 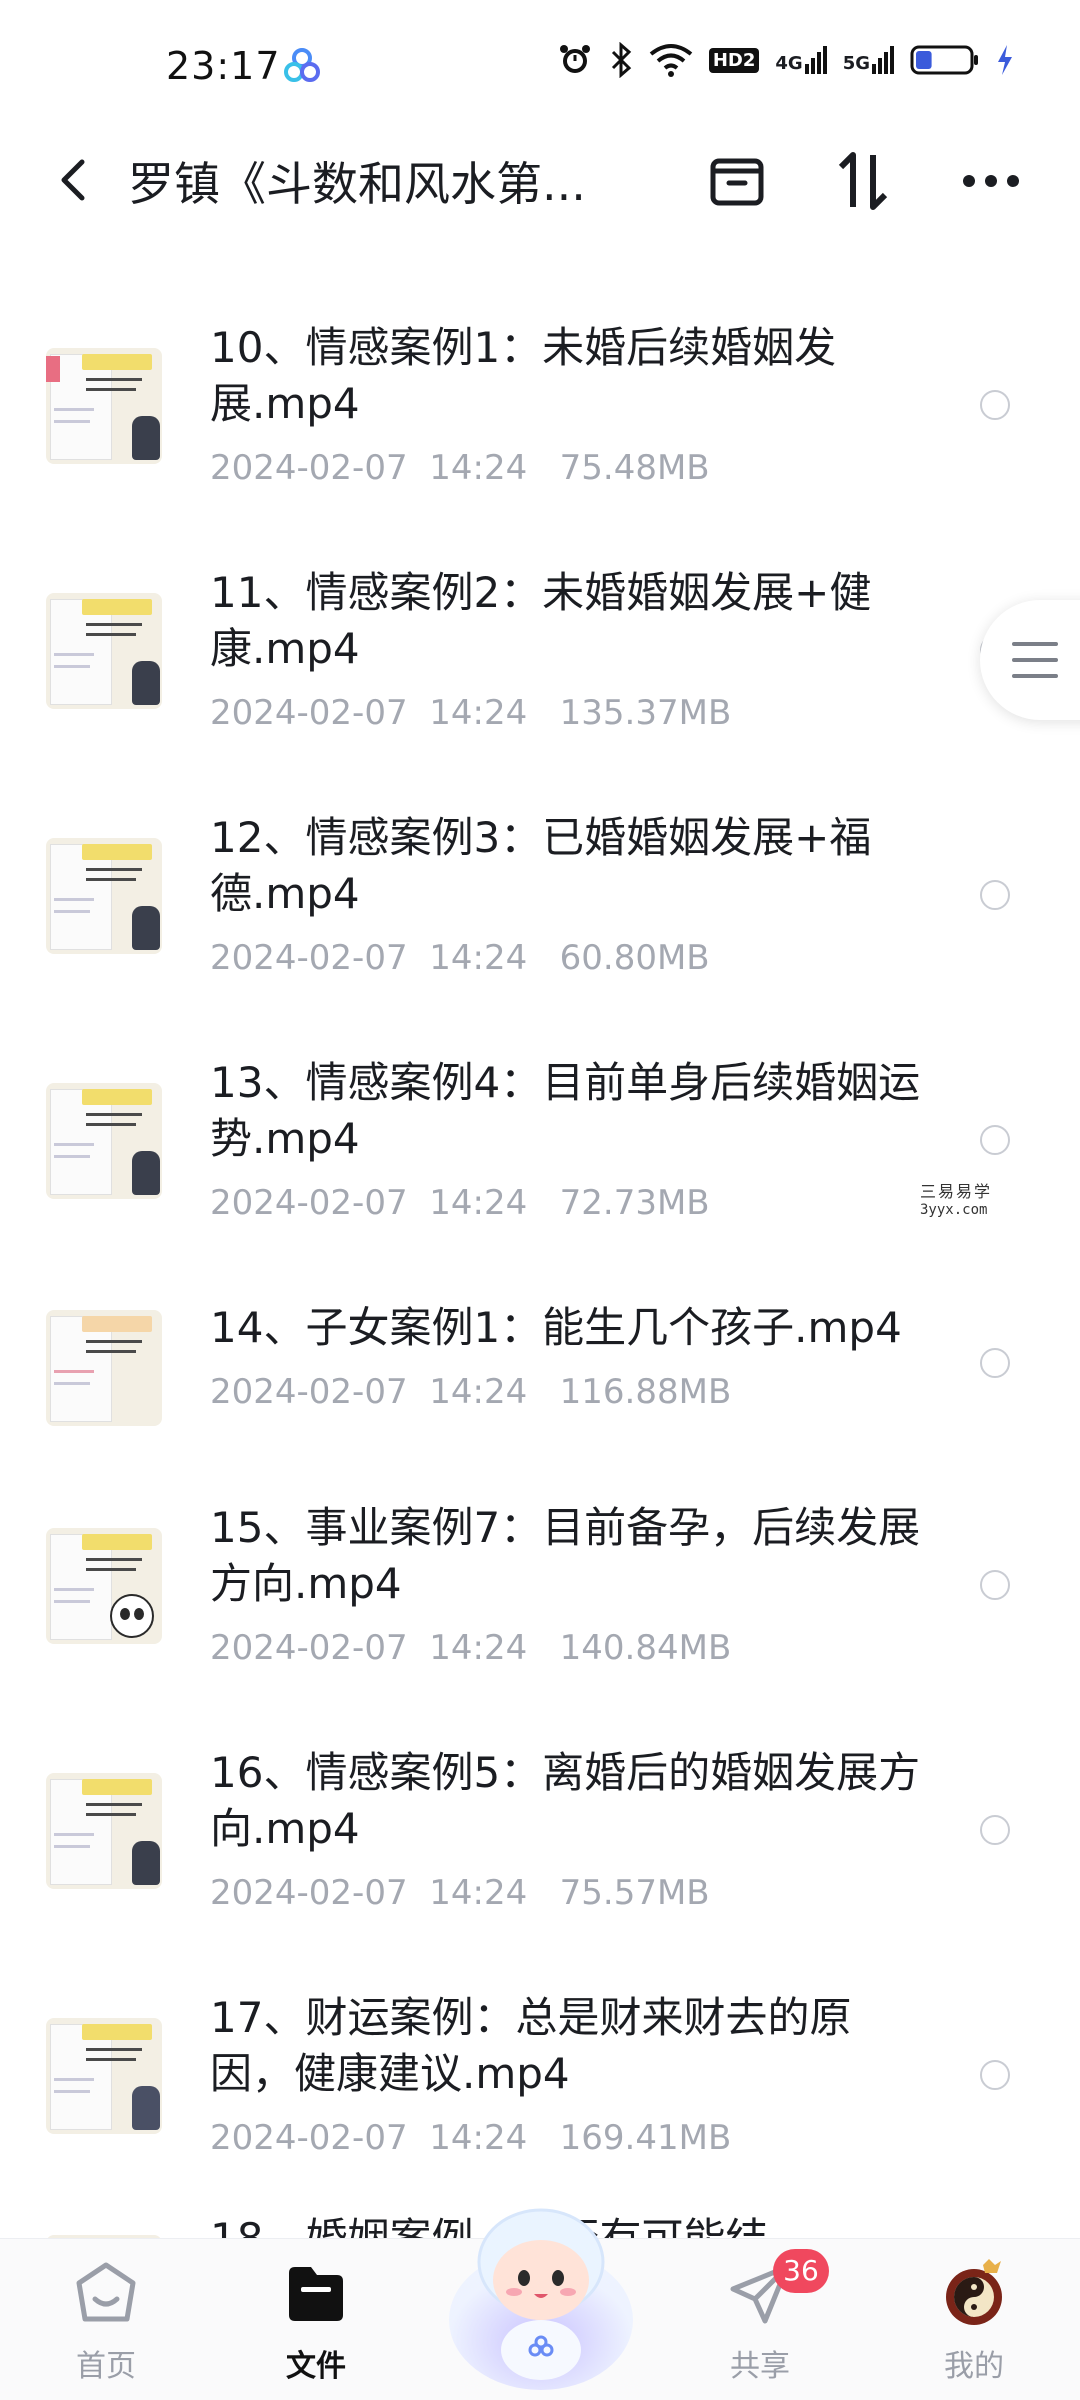 I want to click on nav-files: 文件, so click(x=316, y=2322).